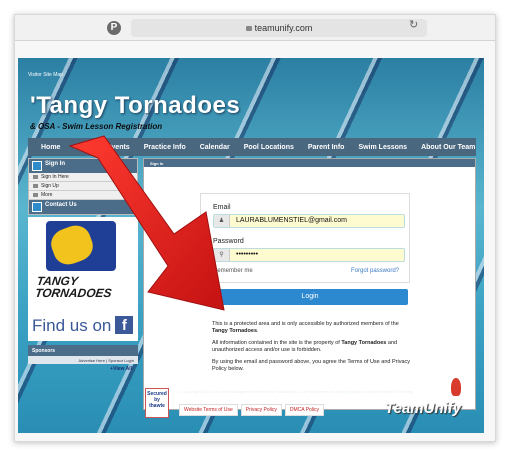 The height and width of the screenshot is (453, 512). I want to click on facebook-icon: f, so click(124, 325).